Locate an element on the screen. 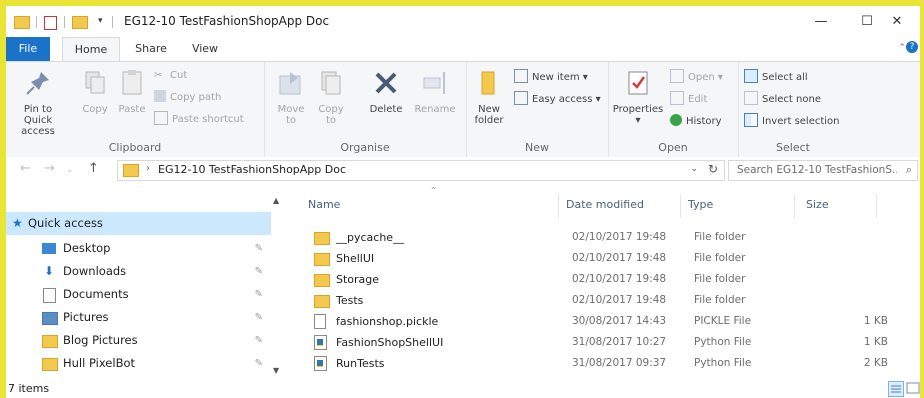 The width and height of the screenshot is (924, 398). open-label: Open is located at coordinates (701, 77).